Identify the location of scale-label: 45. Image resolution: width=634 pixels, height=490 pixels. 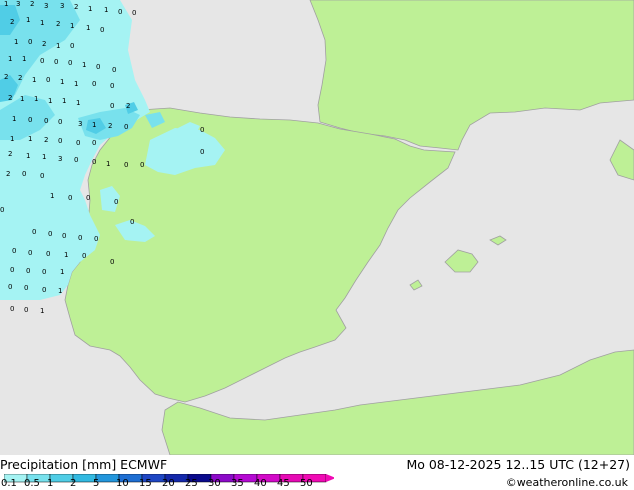
(283, 483).